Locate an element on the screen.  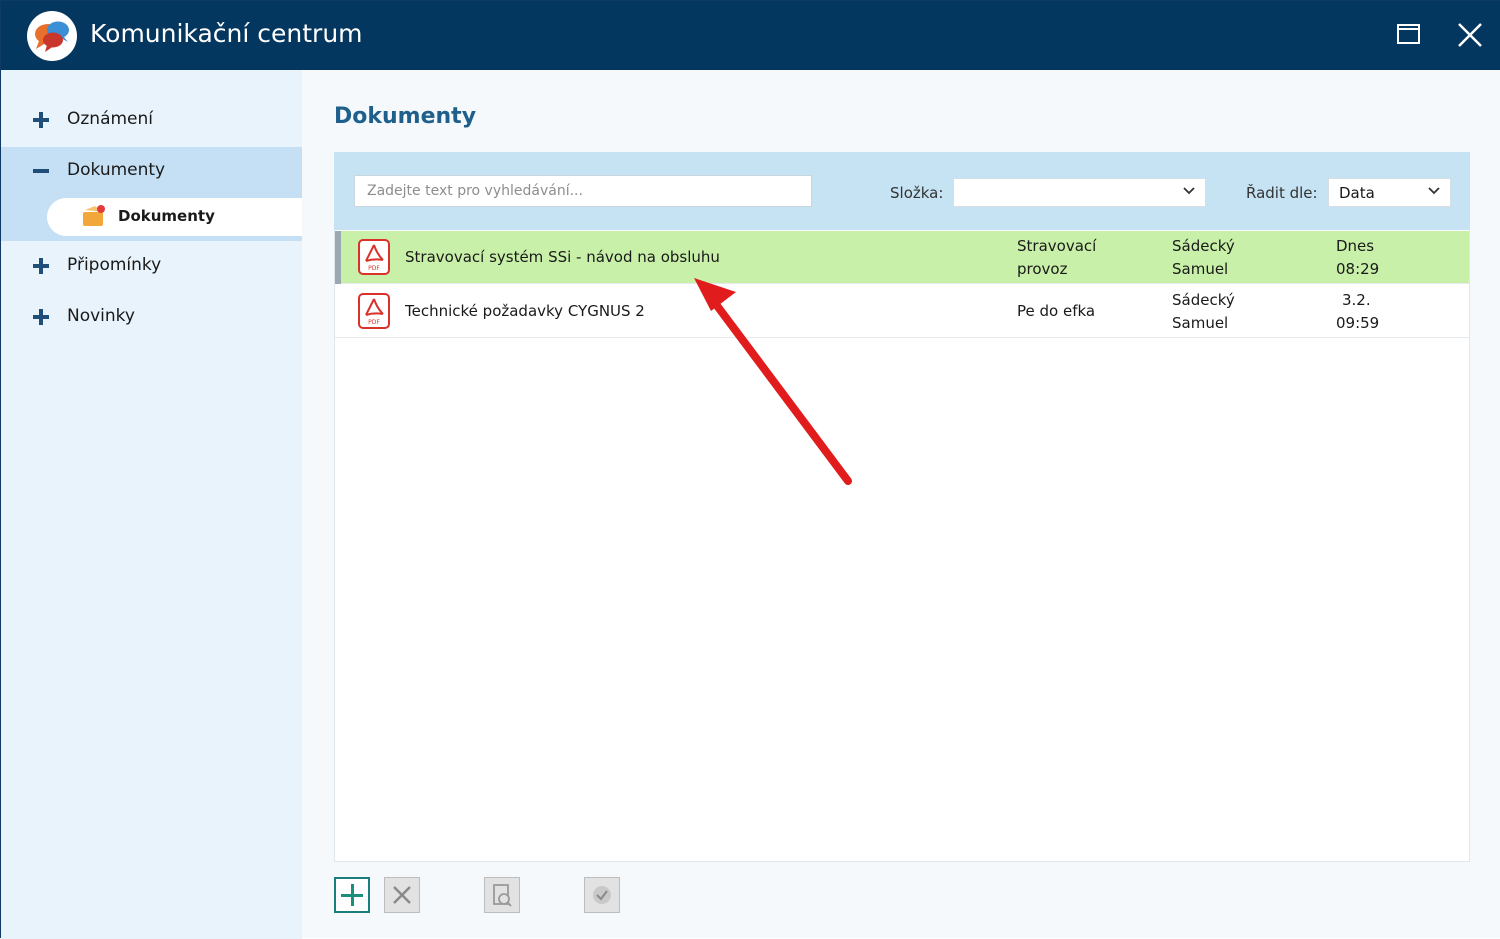
document-date-line: Dnes is located at coordinates (1355, 246).